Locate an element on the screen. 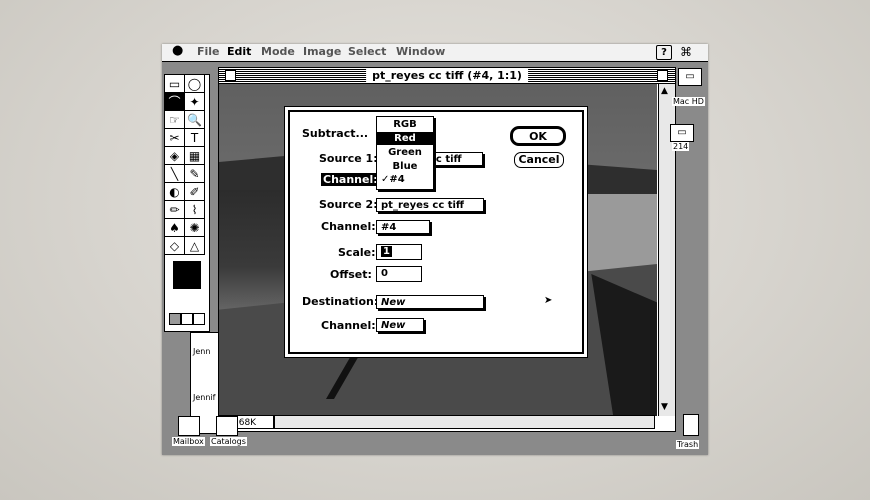  screen-mode-buttons is located at coordinates (187, 319).